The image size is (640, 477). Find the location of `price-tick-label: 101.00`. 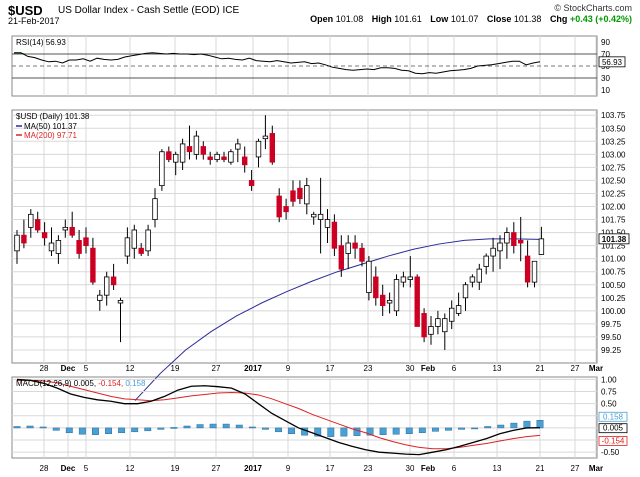

price-tick-label: 101.00 is located at coordinates (613, 259).